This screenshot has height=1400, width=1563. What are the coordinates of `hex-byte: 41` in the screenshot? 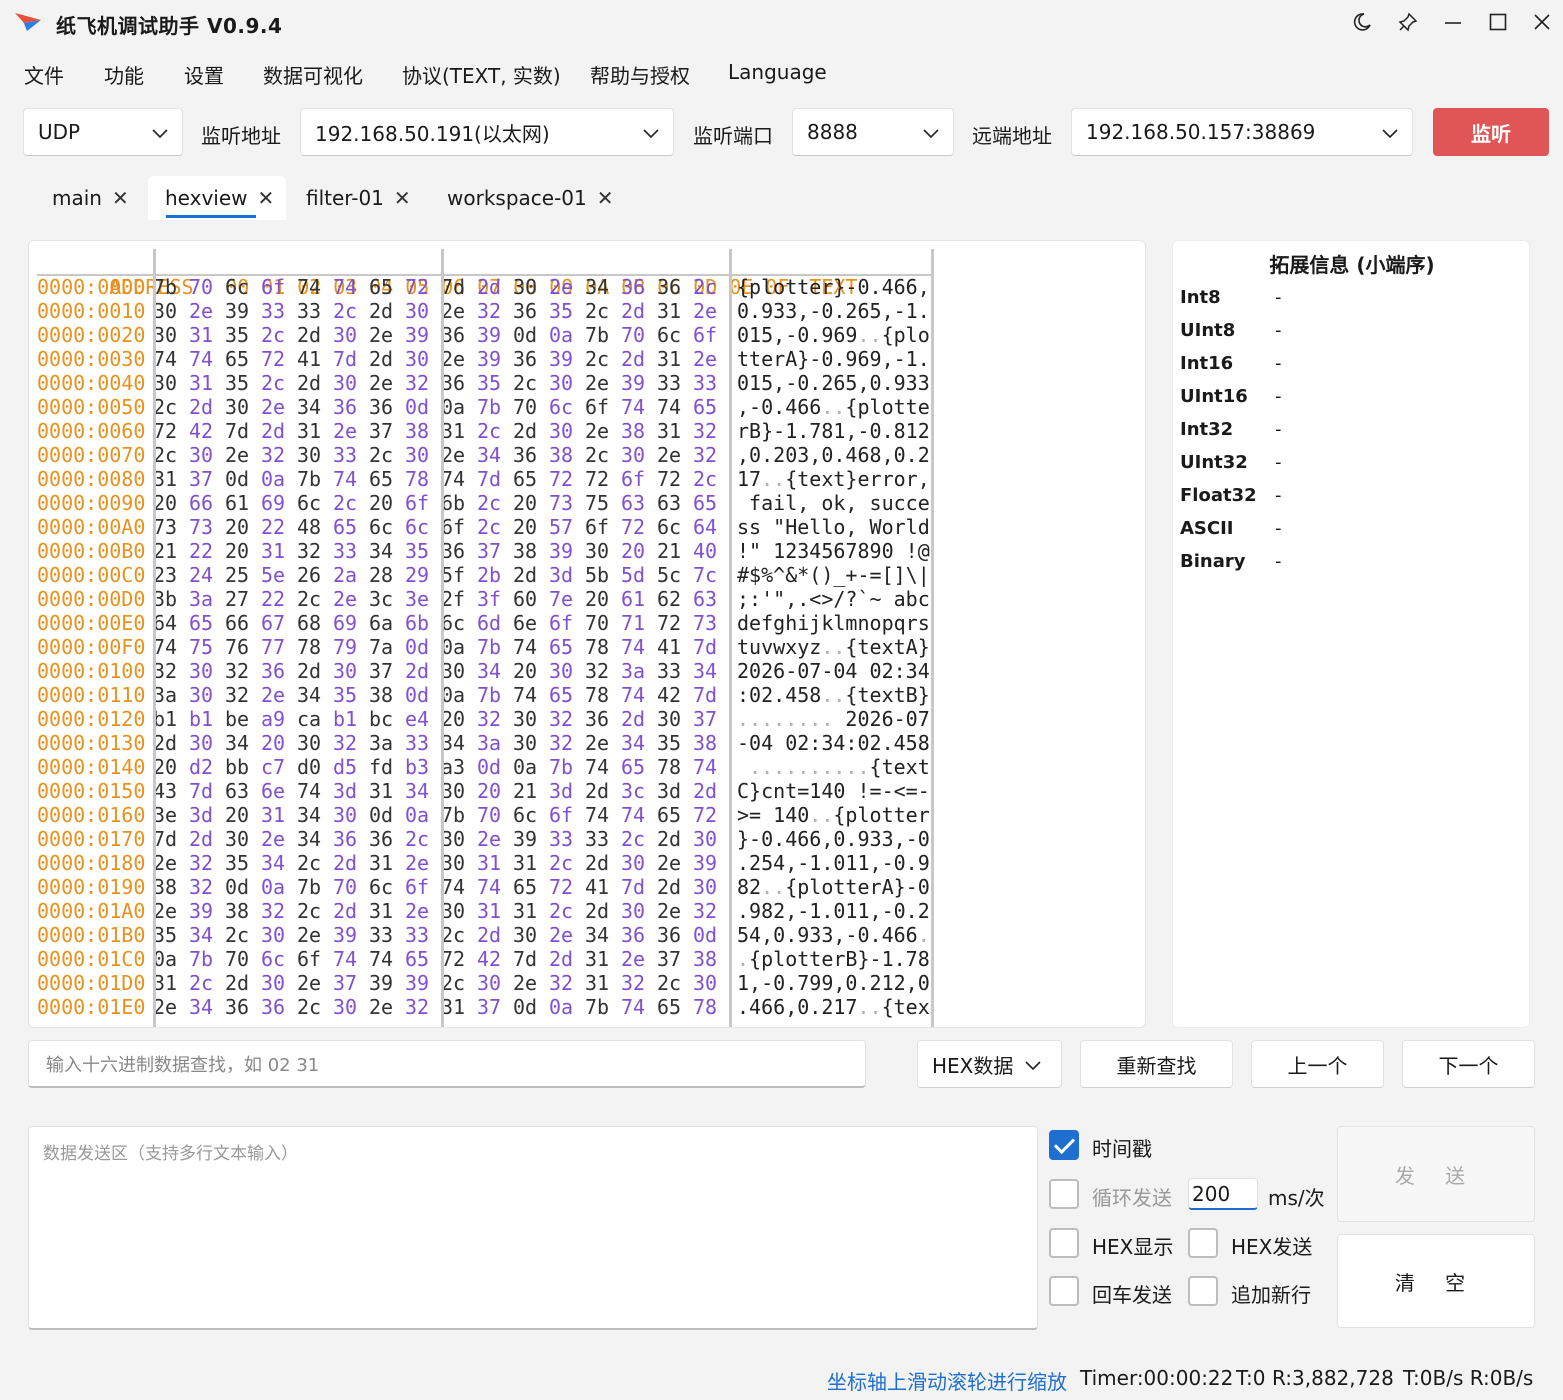 It's located at (603, 887).